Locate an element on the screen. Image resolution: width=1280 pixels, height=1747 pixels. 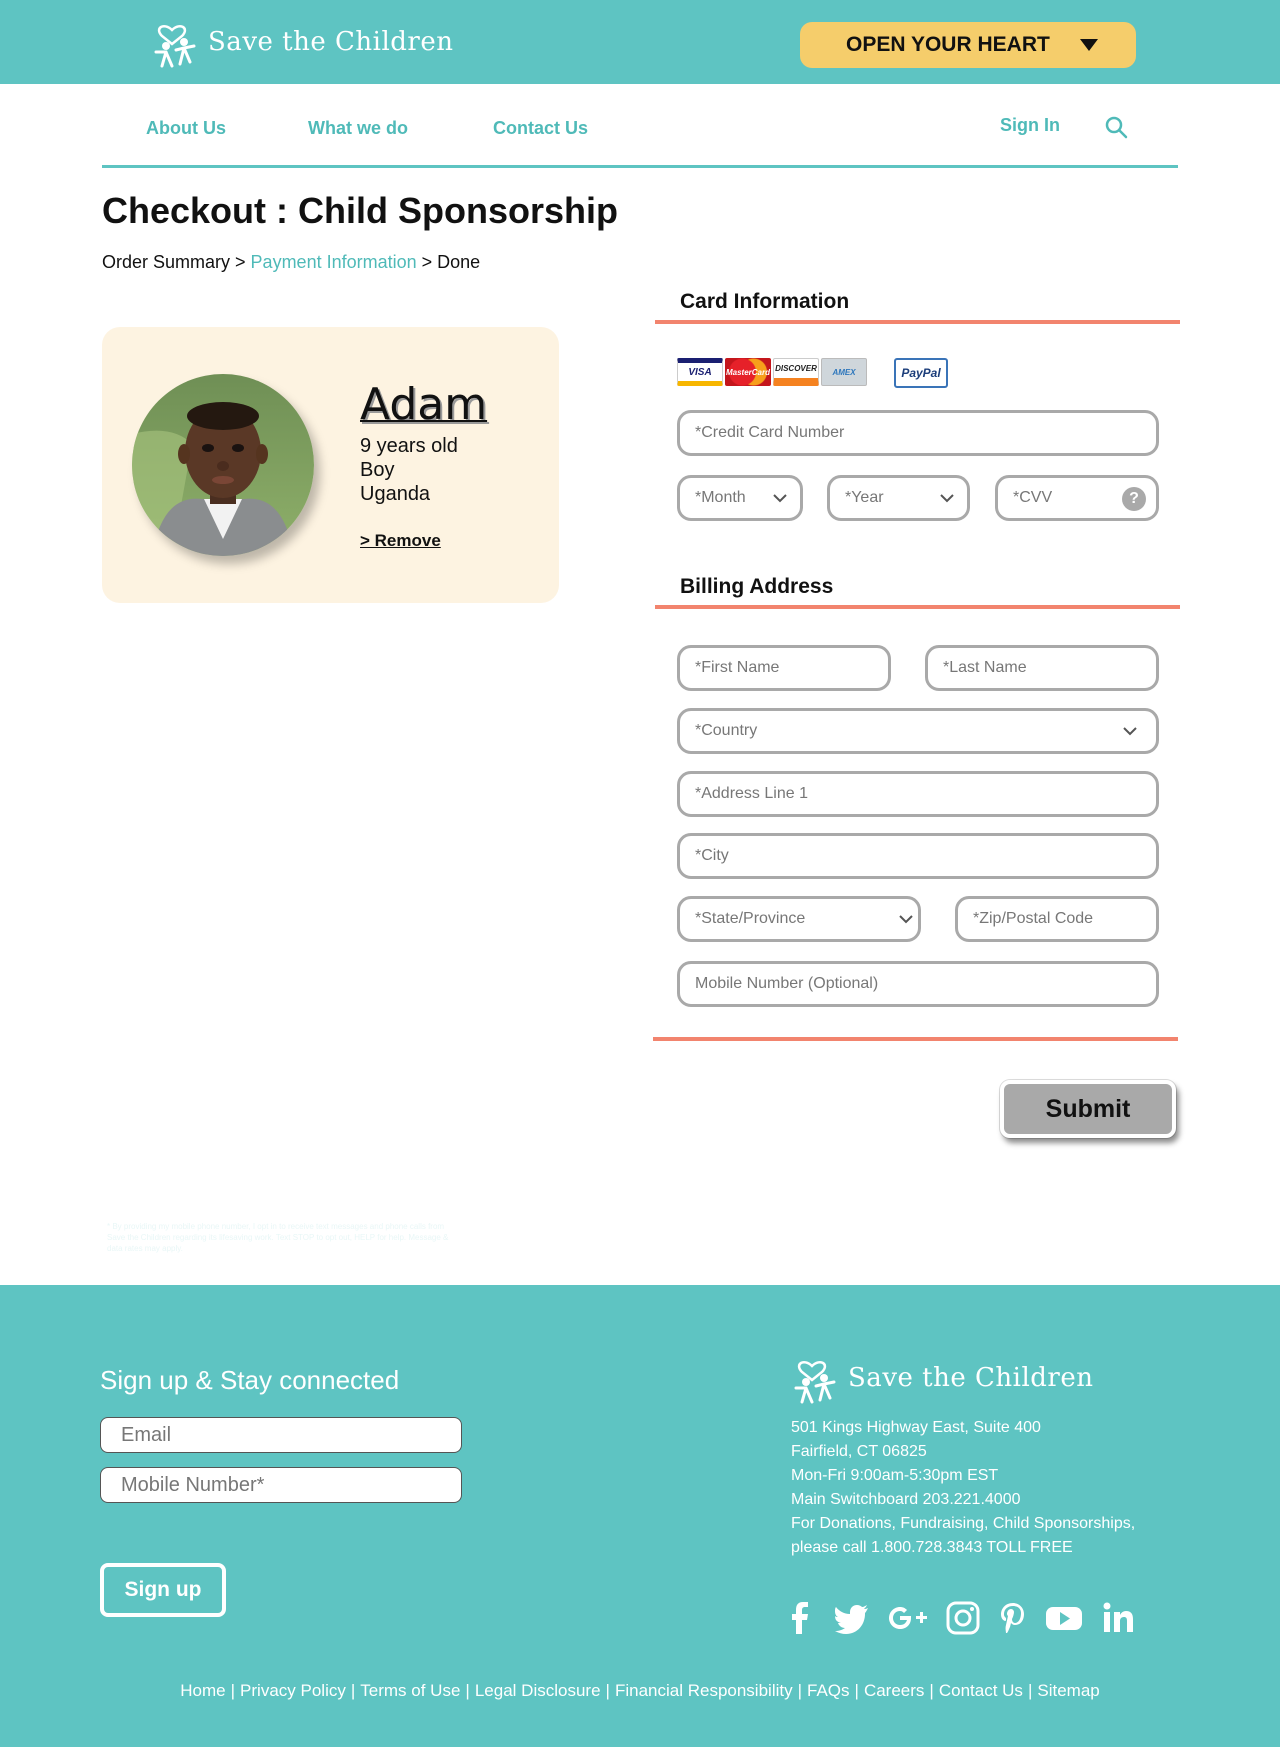
brand-name: Save the Children is located at coordinates (331, 42).